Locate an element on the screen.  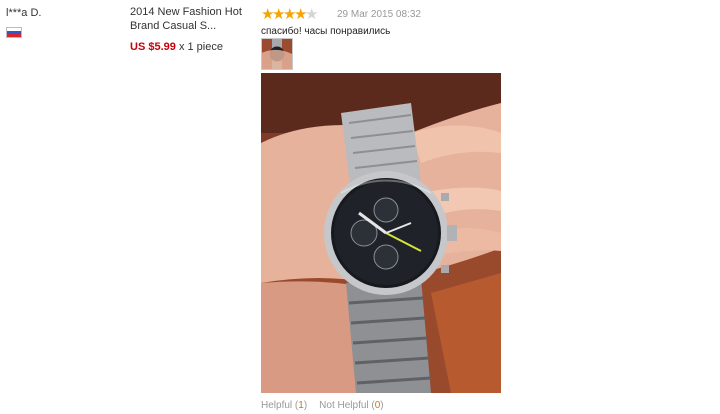
helpful-count: 1 is located at coordinates (301, 405).